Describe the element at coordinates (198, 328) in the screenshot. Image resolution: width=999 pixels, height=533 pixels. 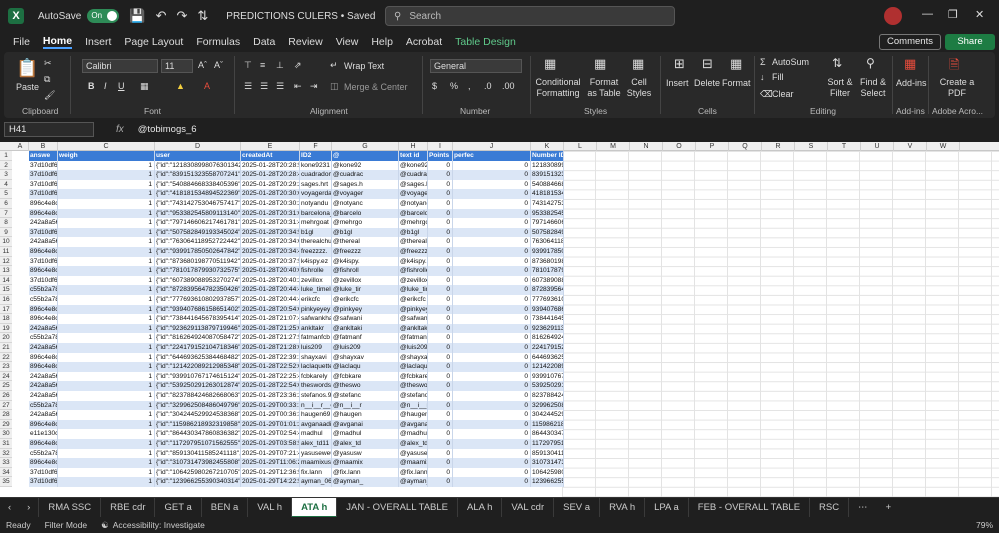
I see `table-cell: {"id":"923629113879719946","` at that location.